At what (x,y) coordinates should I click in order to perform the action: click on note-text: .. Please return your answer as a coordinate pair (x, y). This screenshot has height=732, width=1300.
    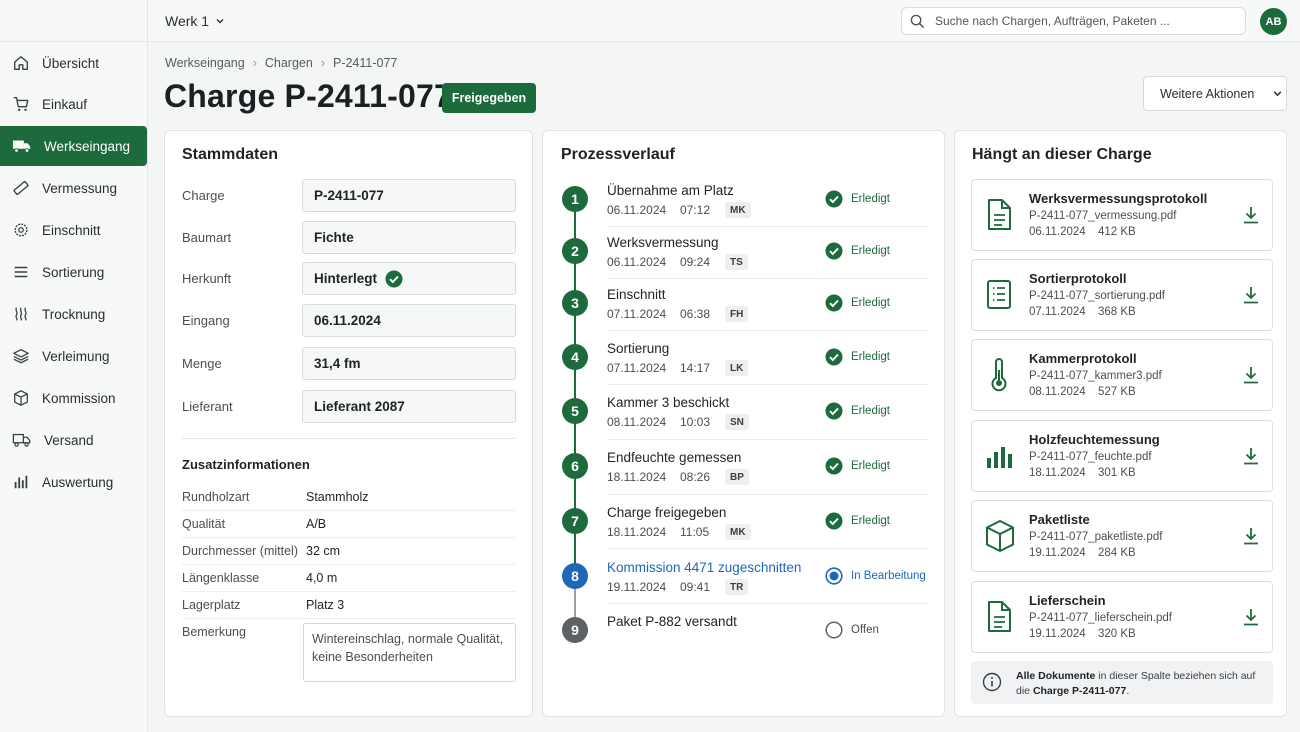
    Looking at the image, I should click on (1128, 691).